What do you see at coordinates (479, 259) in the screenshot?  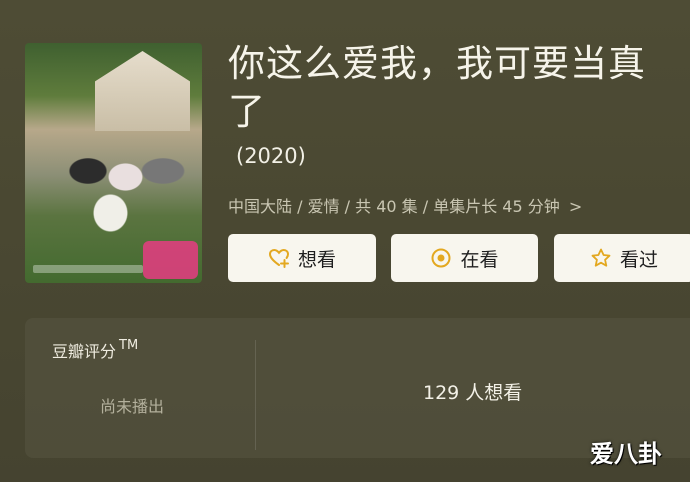 I see `watching-label: 在看` at bounding box center [479, 259].